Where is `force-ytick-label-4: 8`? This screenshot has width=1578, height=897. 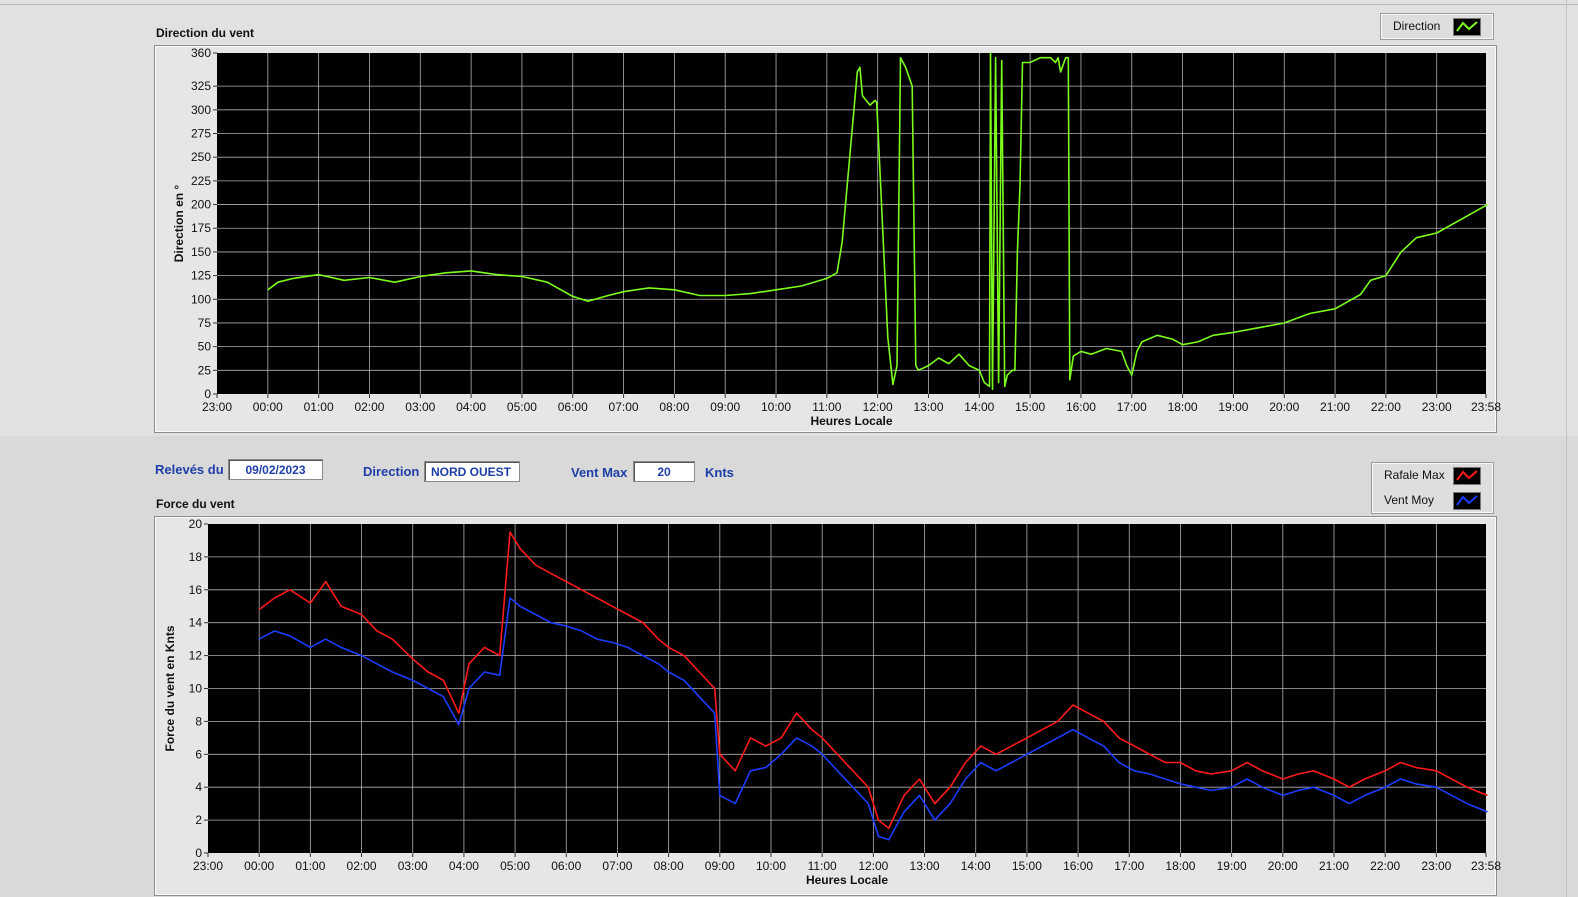 force-ytick-label-4: 8 is located at coordinates (198, 721).